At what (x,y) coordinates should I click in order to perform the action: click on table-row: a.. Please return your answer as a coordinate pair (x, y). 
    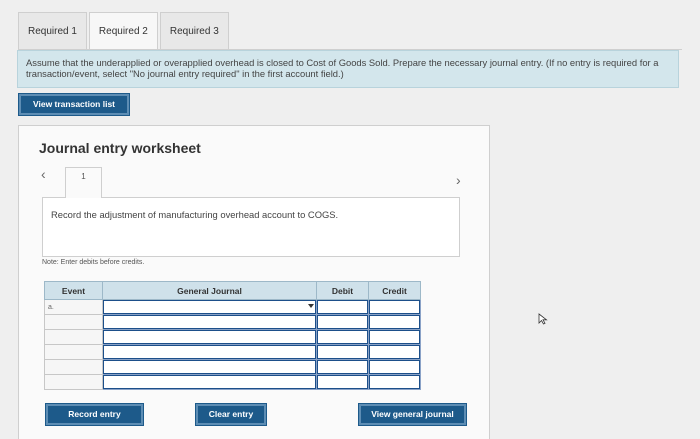
    Looking at the image, I should click on (232, 307).